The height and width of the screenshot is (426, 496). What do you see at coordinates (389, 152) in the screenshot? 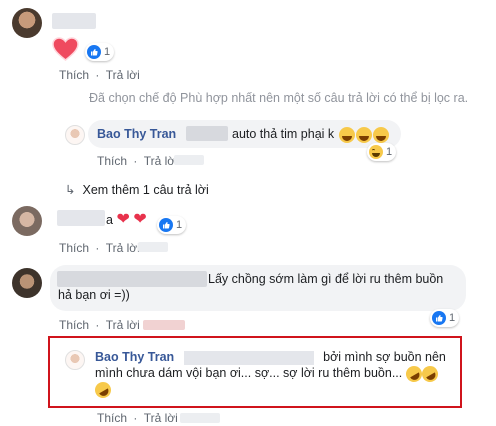
I see `reaction-count: 1` at bounding box center [389, 152].